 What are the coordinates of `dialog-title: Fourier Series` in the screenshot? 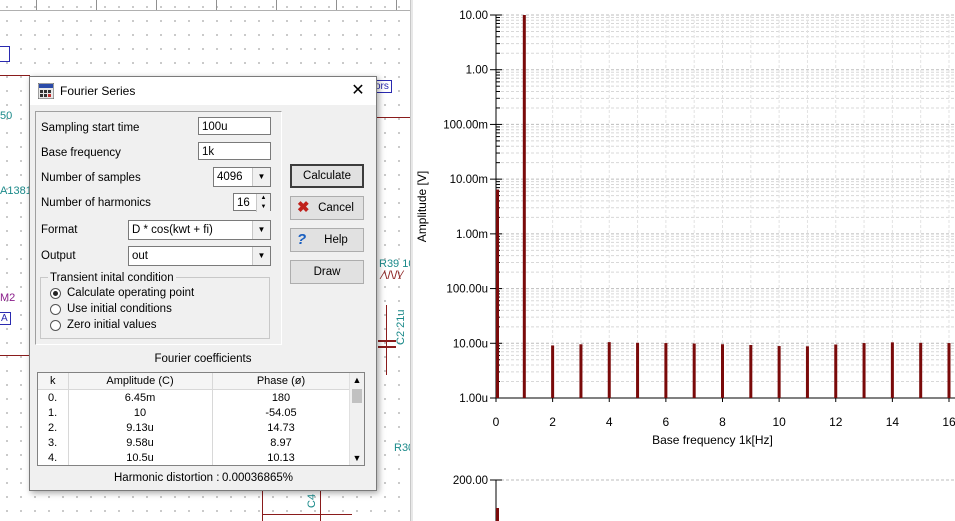 It's located at (98, 91).